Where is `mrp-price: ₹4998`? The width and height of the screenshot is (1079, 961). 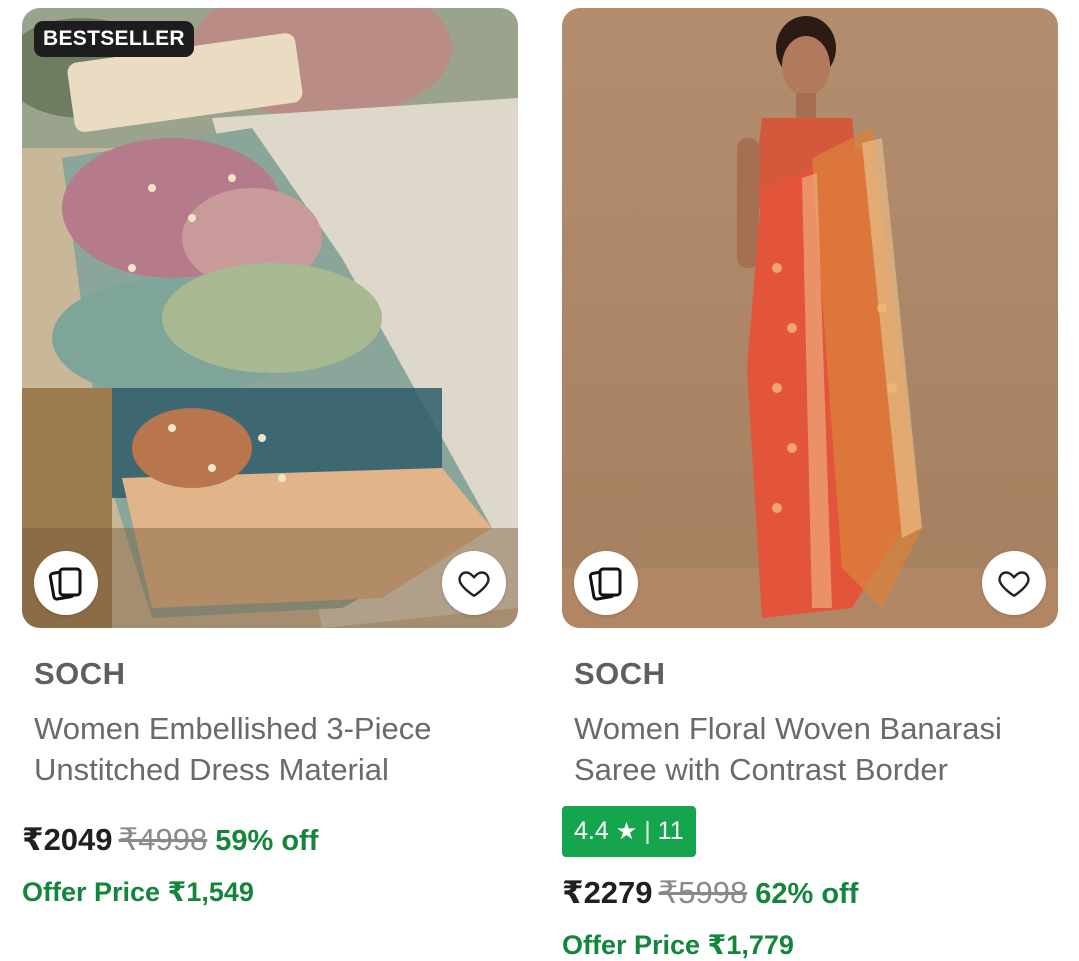
mrp-price: ₹4998 is located at coordinates (163, 839).